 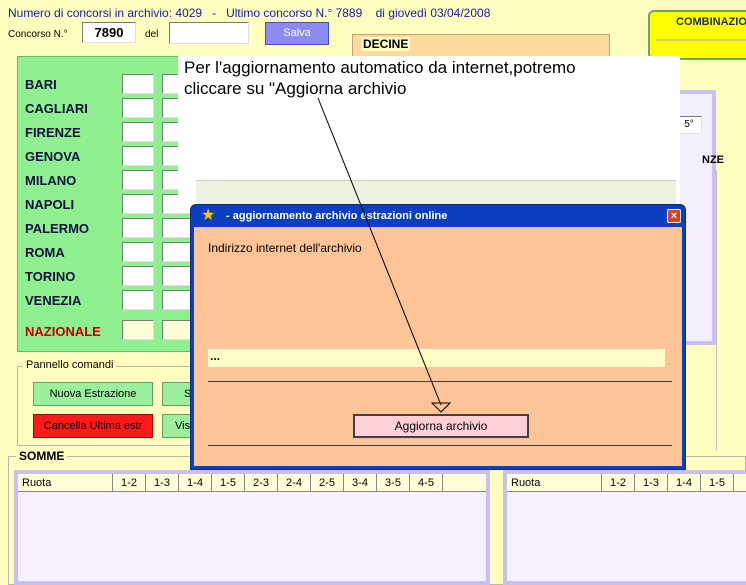 What do you see at coordinates (50, 204) in the screenshot?
I see `ruota-label: NAPOLI` at bounding box center [50, 204].